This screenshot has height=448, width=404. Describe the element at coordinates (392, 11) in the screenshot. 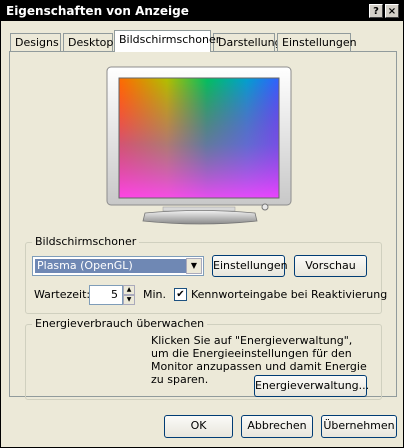

I see `close-button: ×` at that location.